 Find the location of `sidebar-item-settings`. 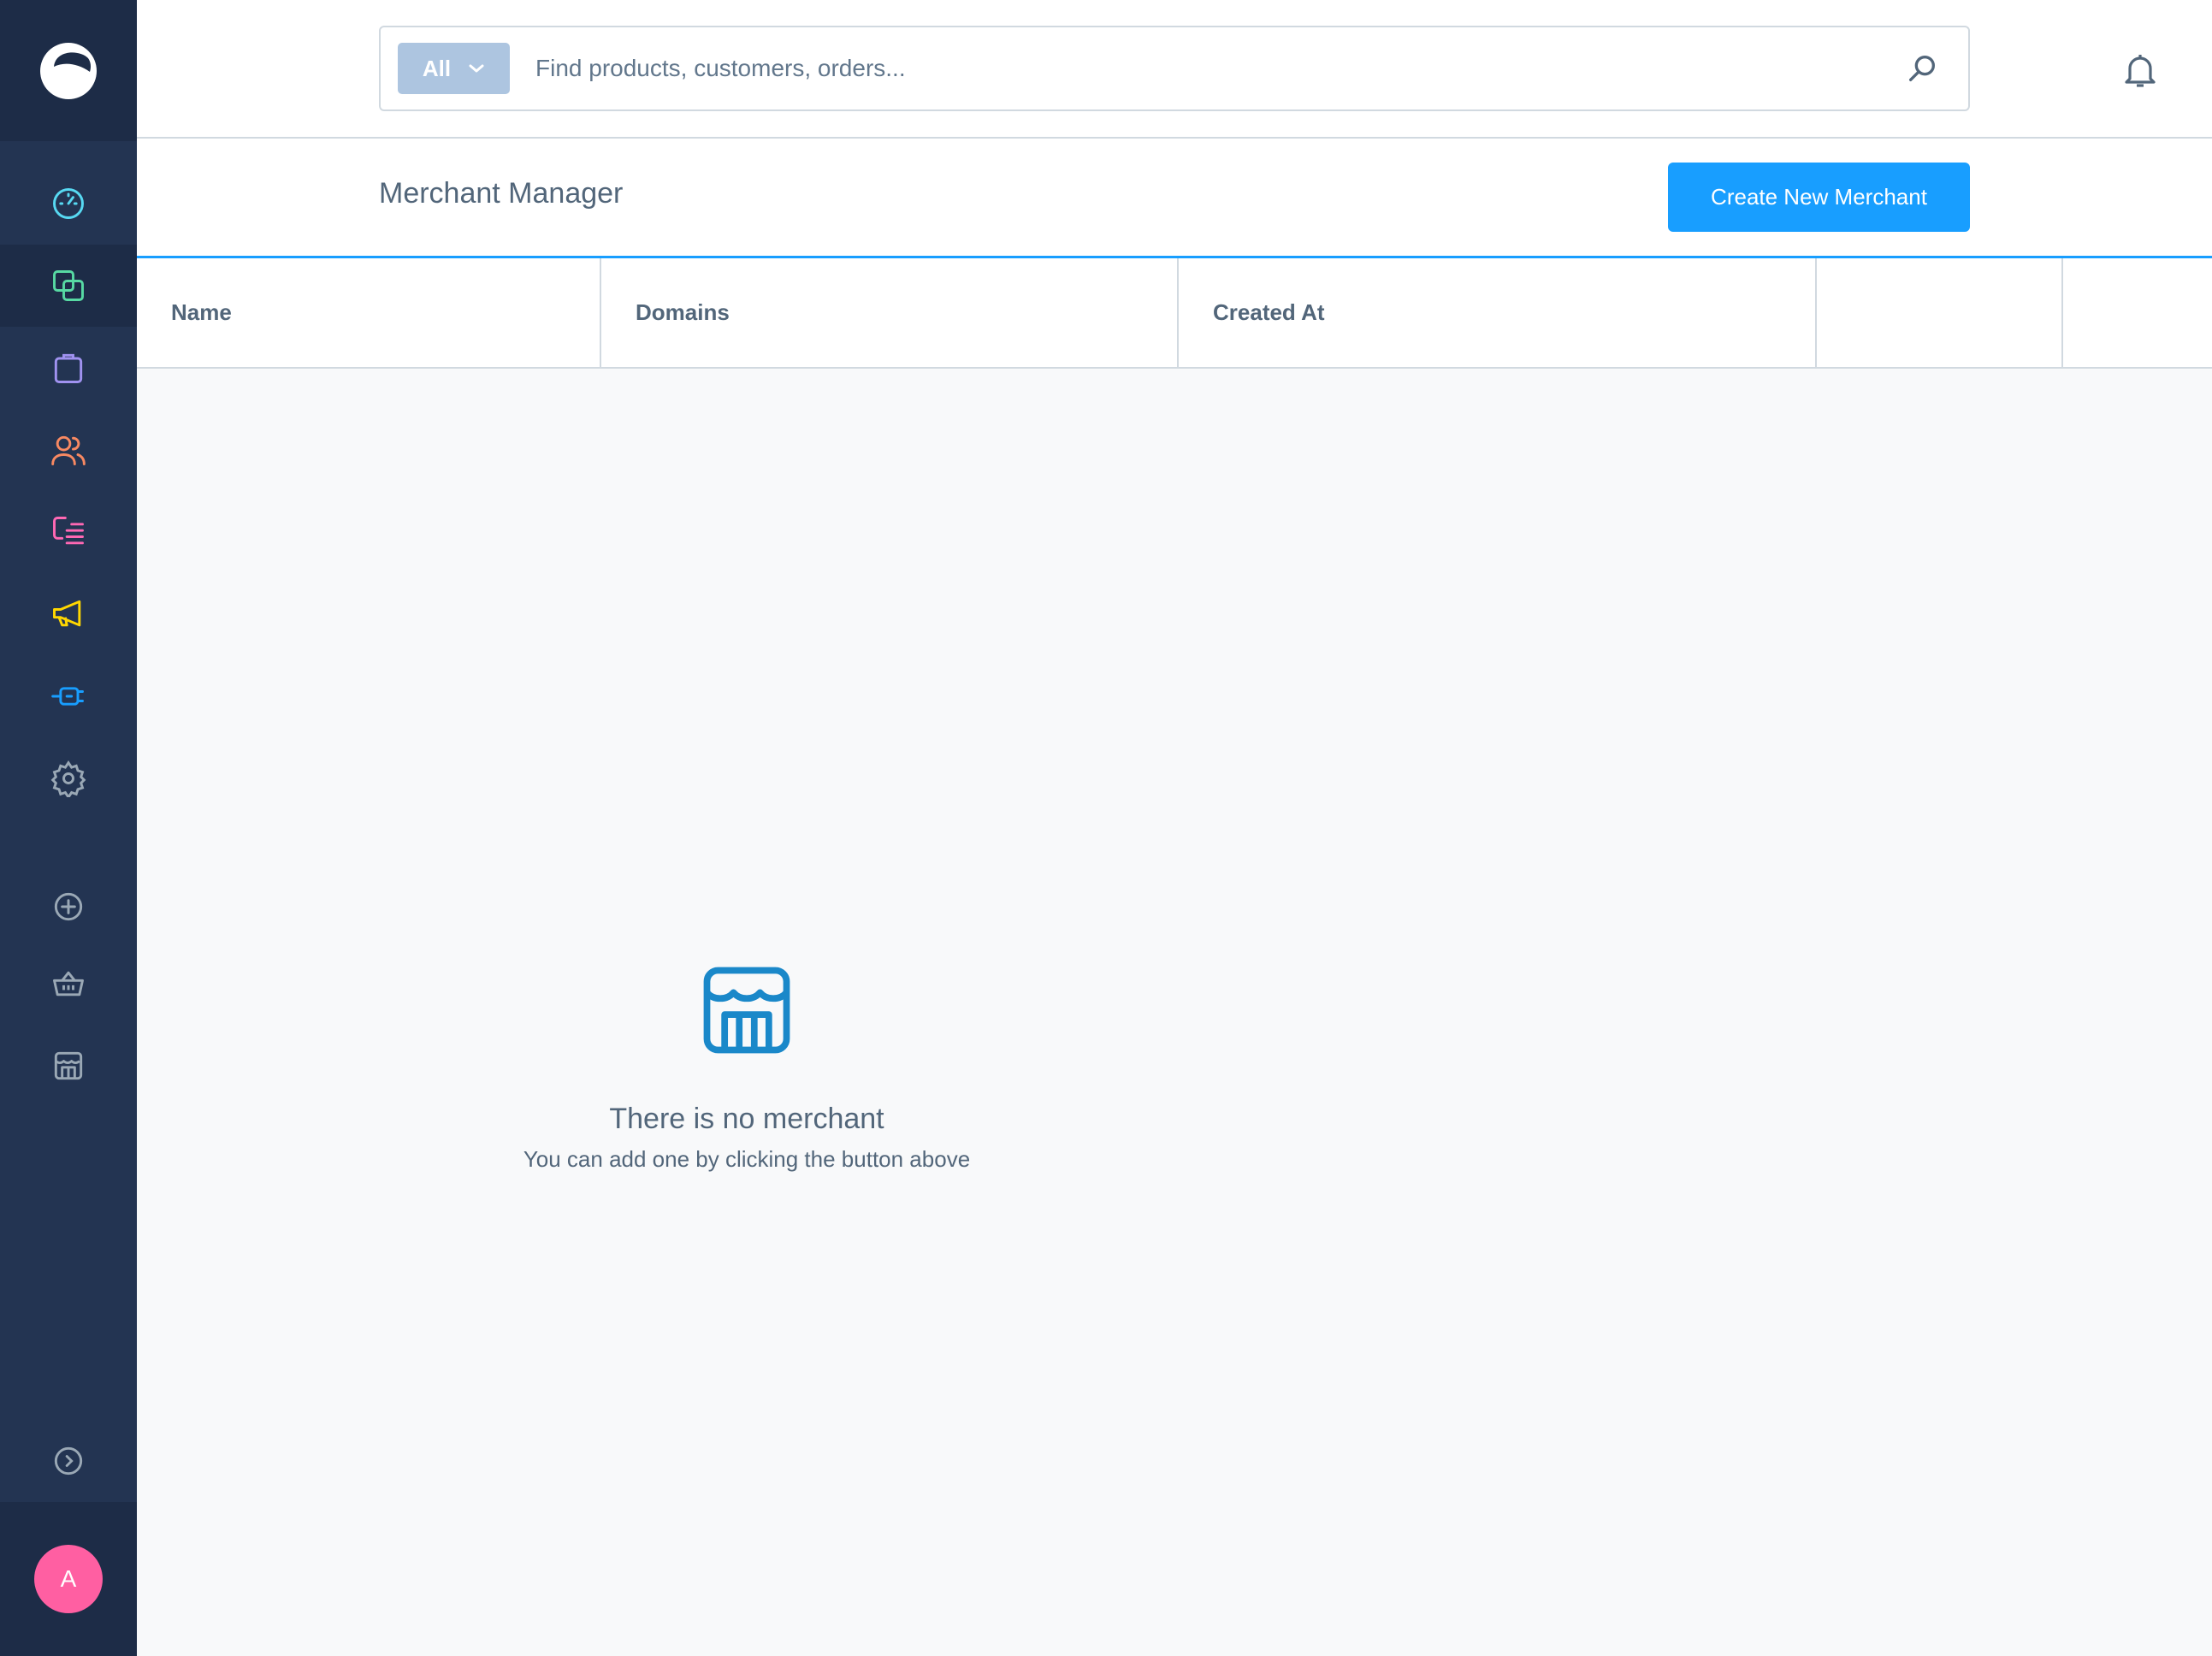

sidebar-item-settings is located at coordinates (68, 778).